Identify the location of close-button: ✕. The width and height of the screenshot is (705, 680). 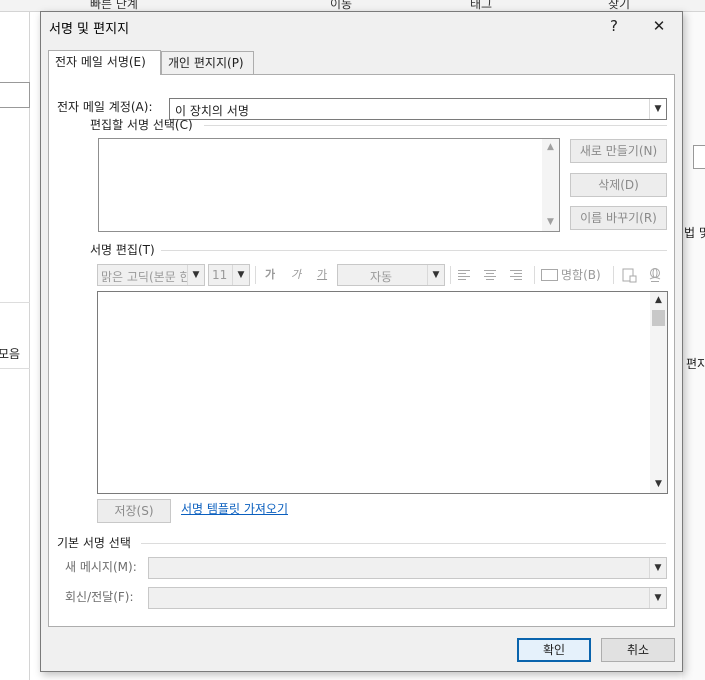
(659, 26).